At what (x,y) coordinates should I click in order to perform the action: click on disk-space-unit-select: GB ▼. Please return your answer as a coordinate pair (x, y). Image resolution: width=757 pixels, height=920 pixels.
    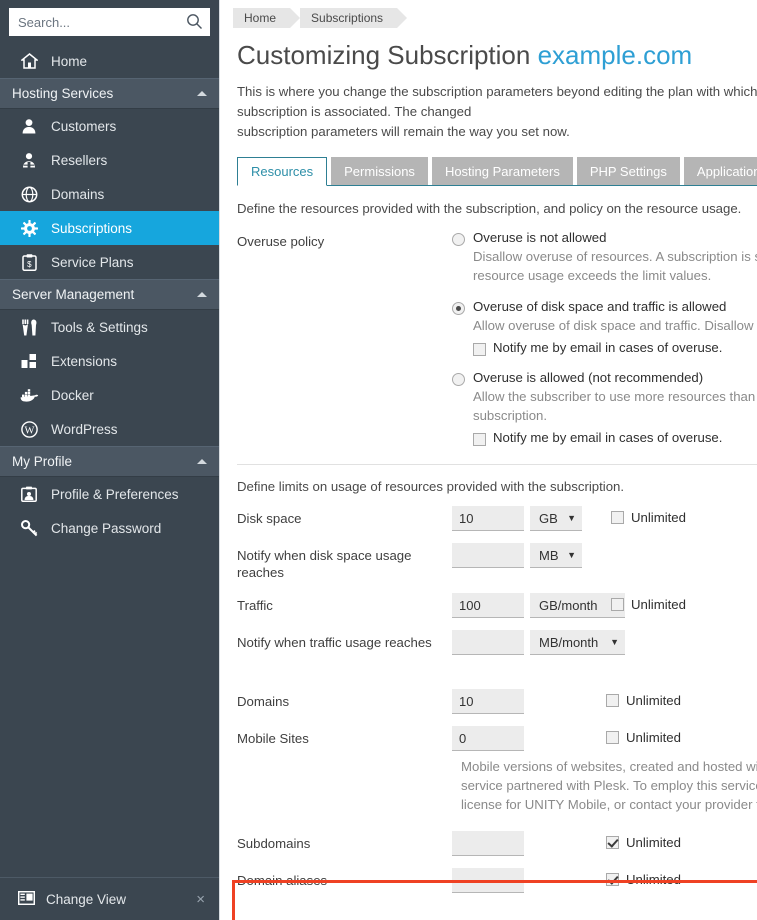
    Looking at the image, I should click on (556, 518).